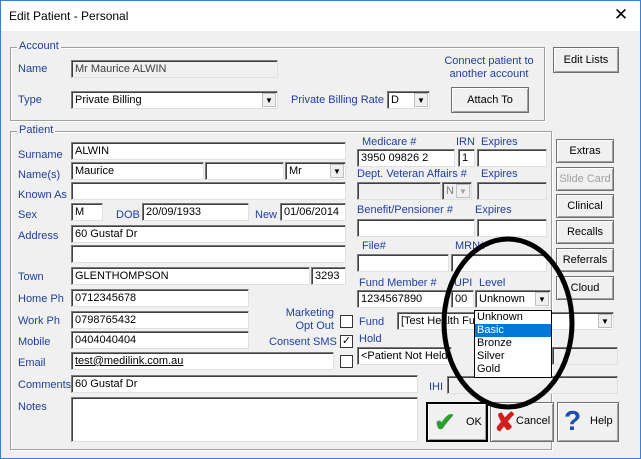 The image size is (641, 459). Describe the element at coordinates (174, 69) in the screenshot. I see `account-name-field: Mr Maurice ALWIN` at that location.